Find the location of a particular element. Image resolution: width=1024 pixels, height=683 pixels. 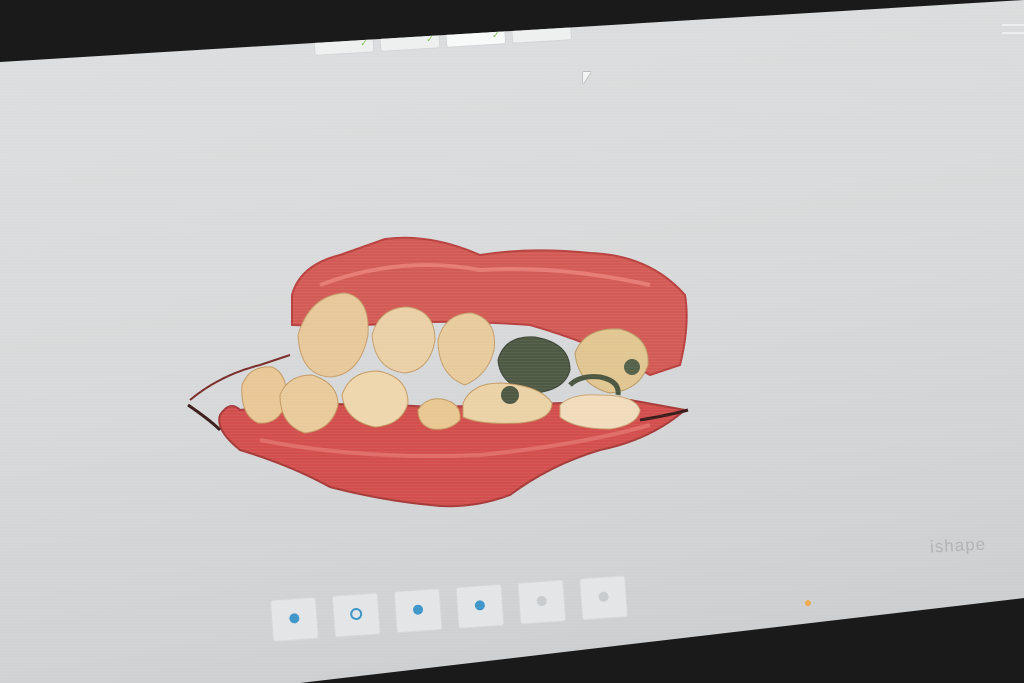

tool-shade-icon is located at coordinates (418, 609).